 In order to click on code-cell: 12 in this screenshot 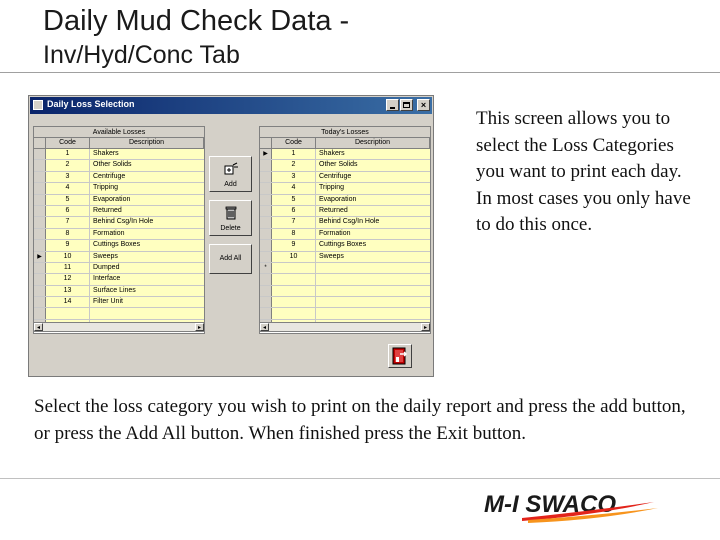, I will do `click(68, 279)`.